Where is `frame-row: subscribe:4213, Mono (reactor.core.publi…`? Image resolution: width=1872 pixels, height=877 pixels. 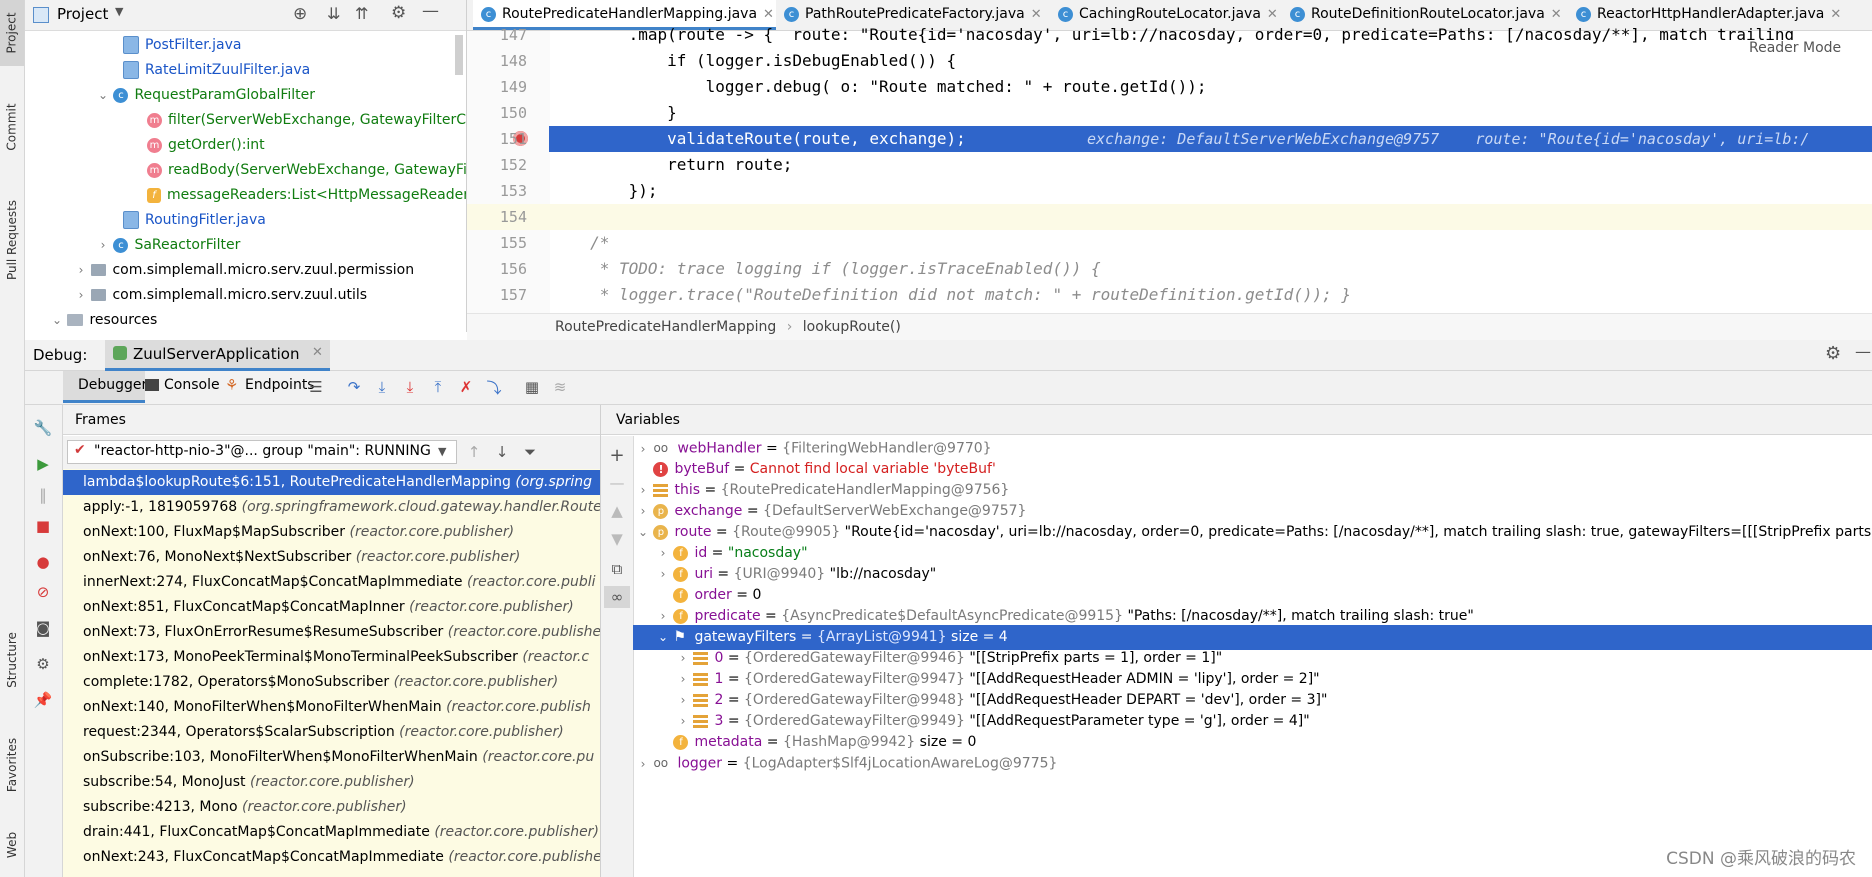
frame-row: subscribe:4213, Mono (reactor.core.publi… is located at coordinates (331, 807).